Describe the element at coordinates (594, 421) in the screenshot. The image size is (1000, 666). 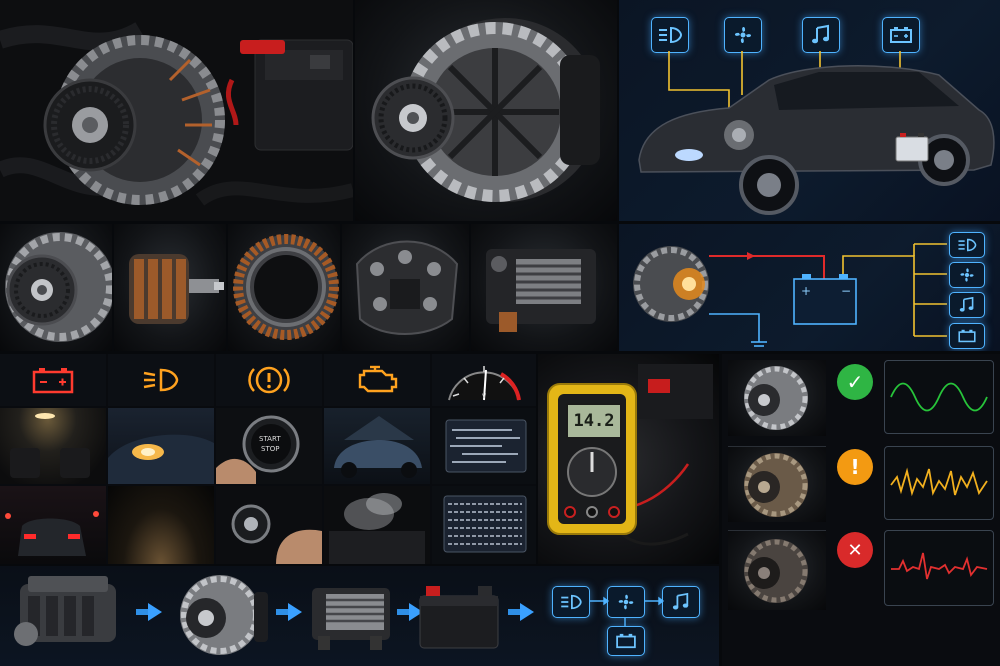
I see `multimeter-reading: 14.2` at that location.